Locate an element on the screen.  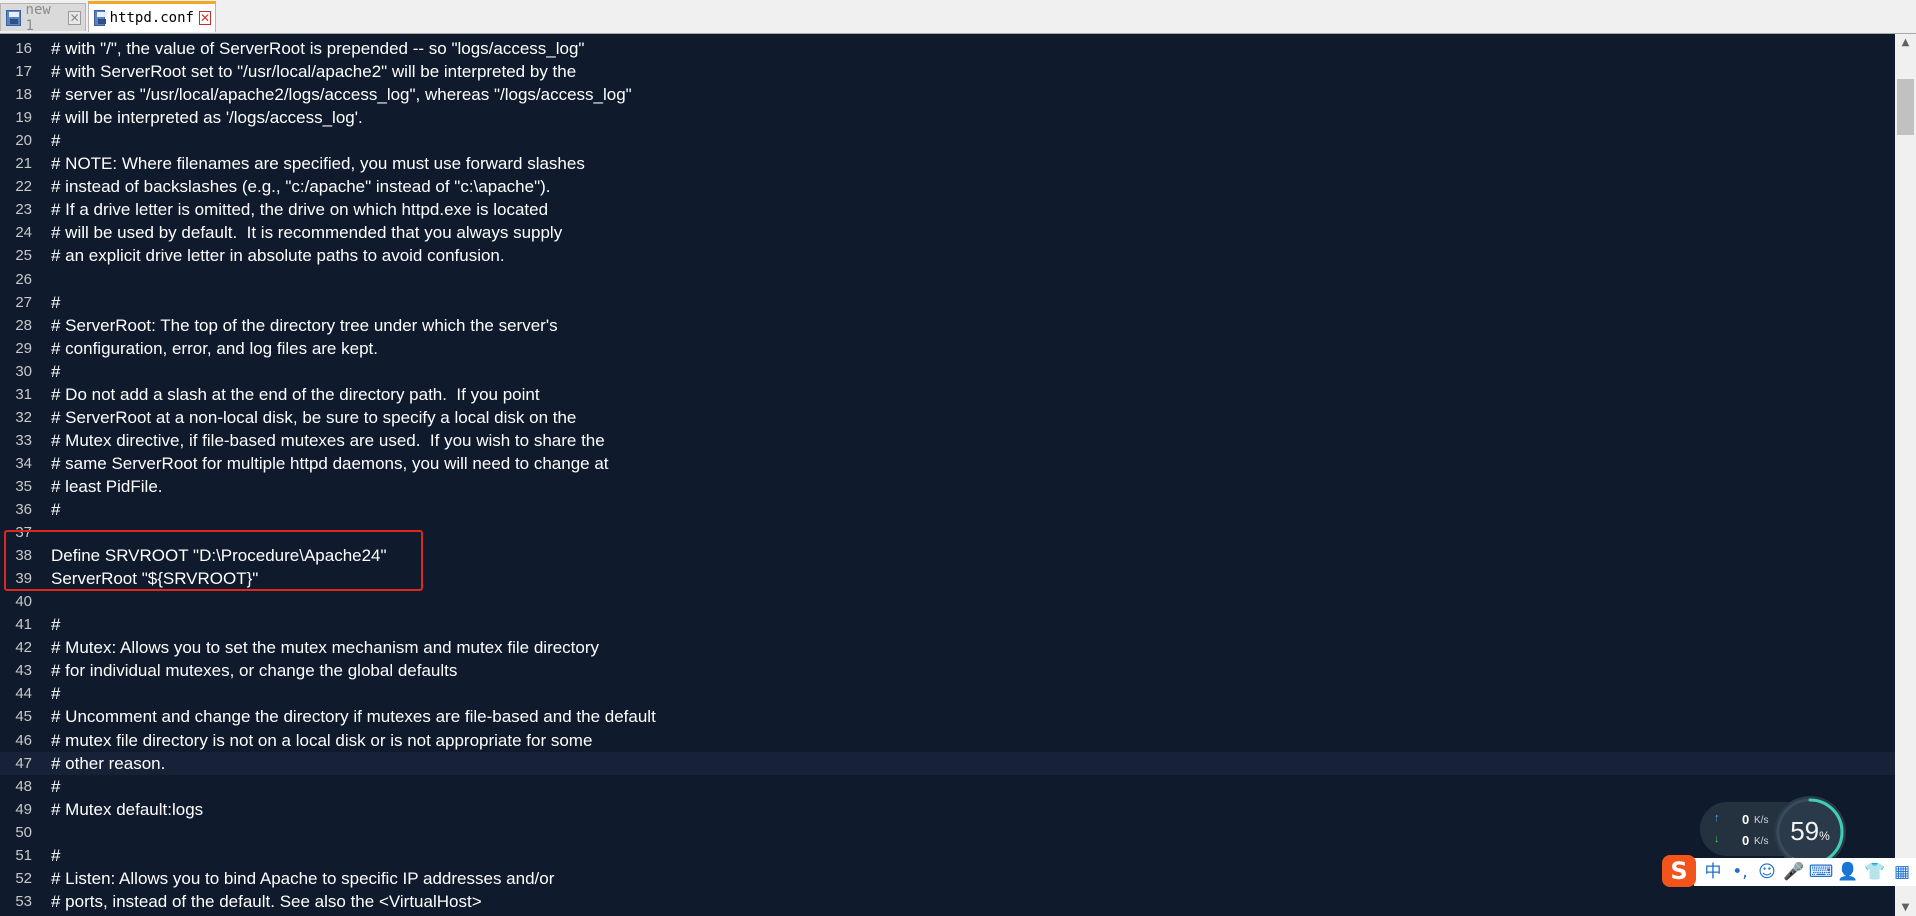
editor-line: 30 # is located at coordinates (947, 371).